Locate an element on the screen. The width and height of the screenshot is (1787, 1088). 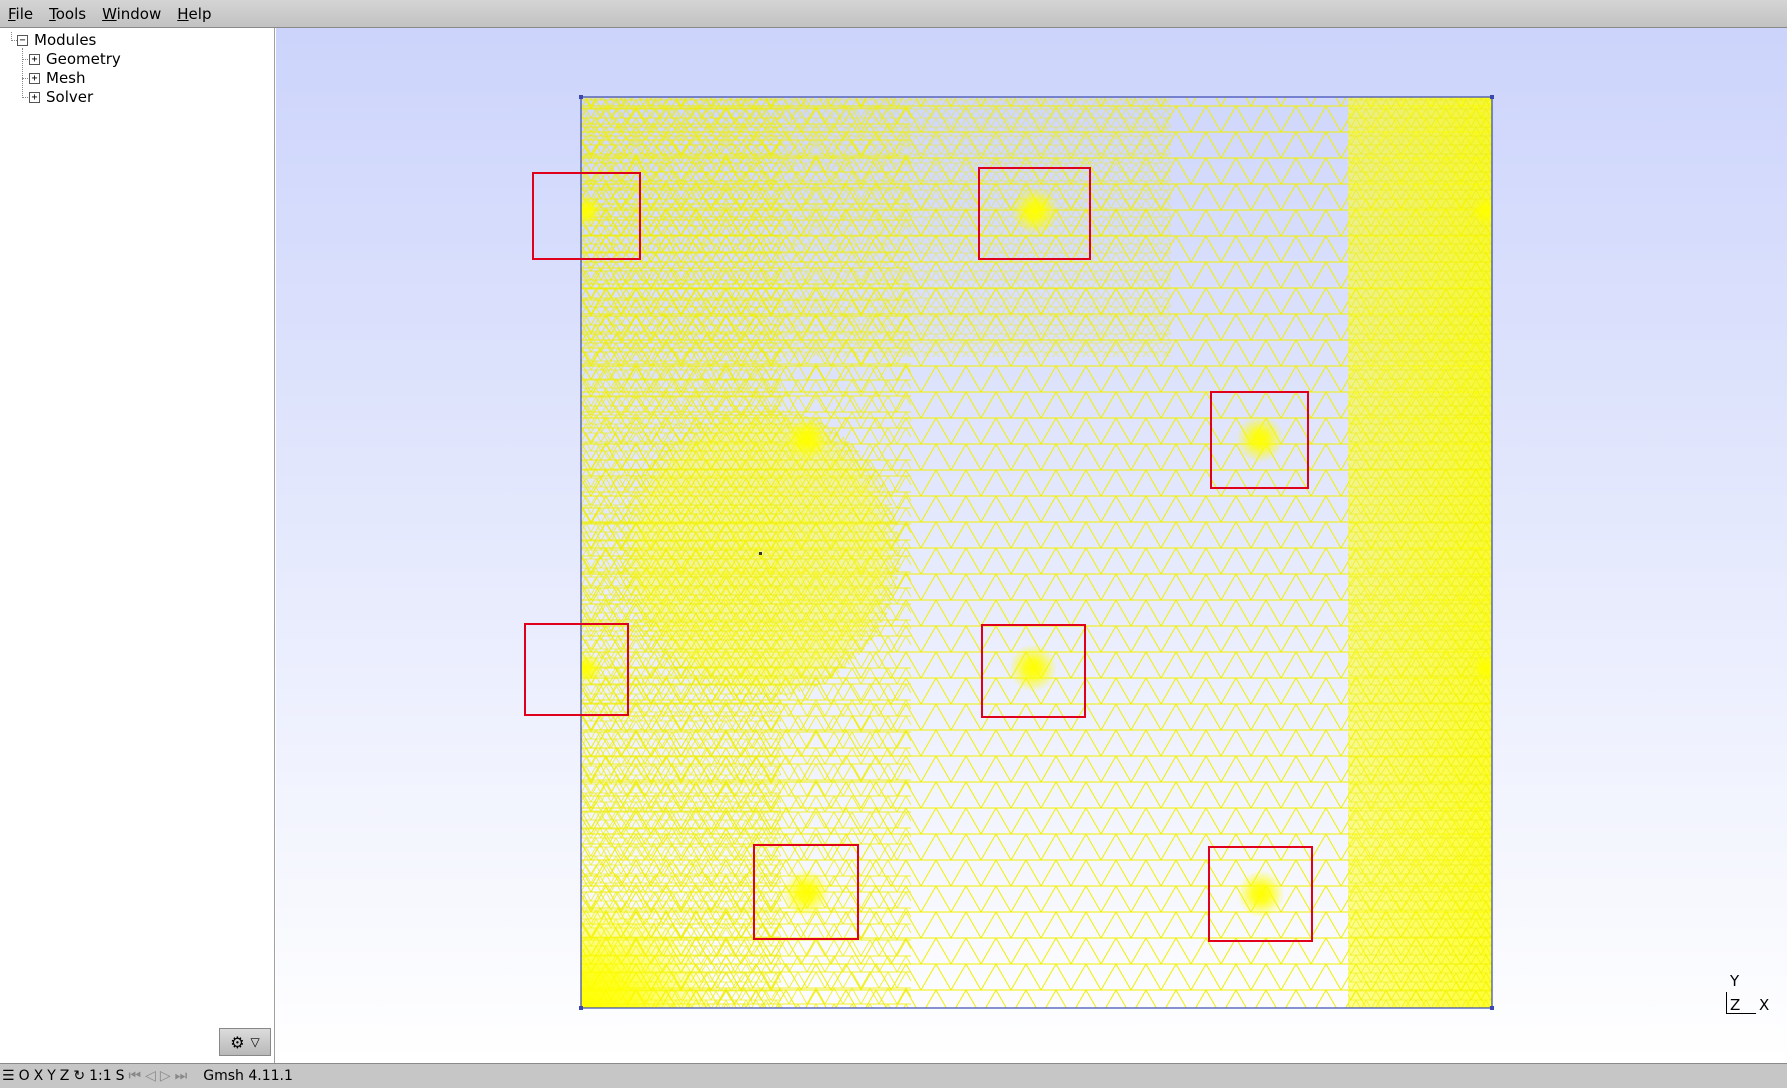
tree-item-modules: − Modules is located at coordinates (56, 40).